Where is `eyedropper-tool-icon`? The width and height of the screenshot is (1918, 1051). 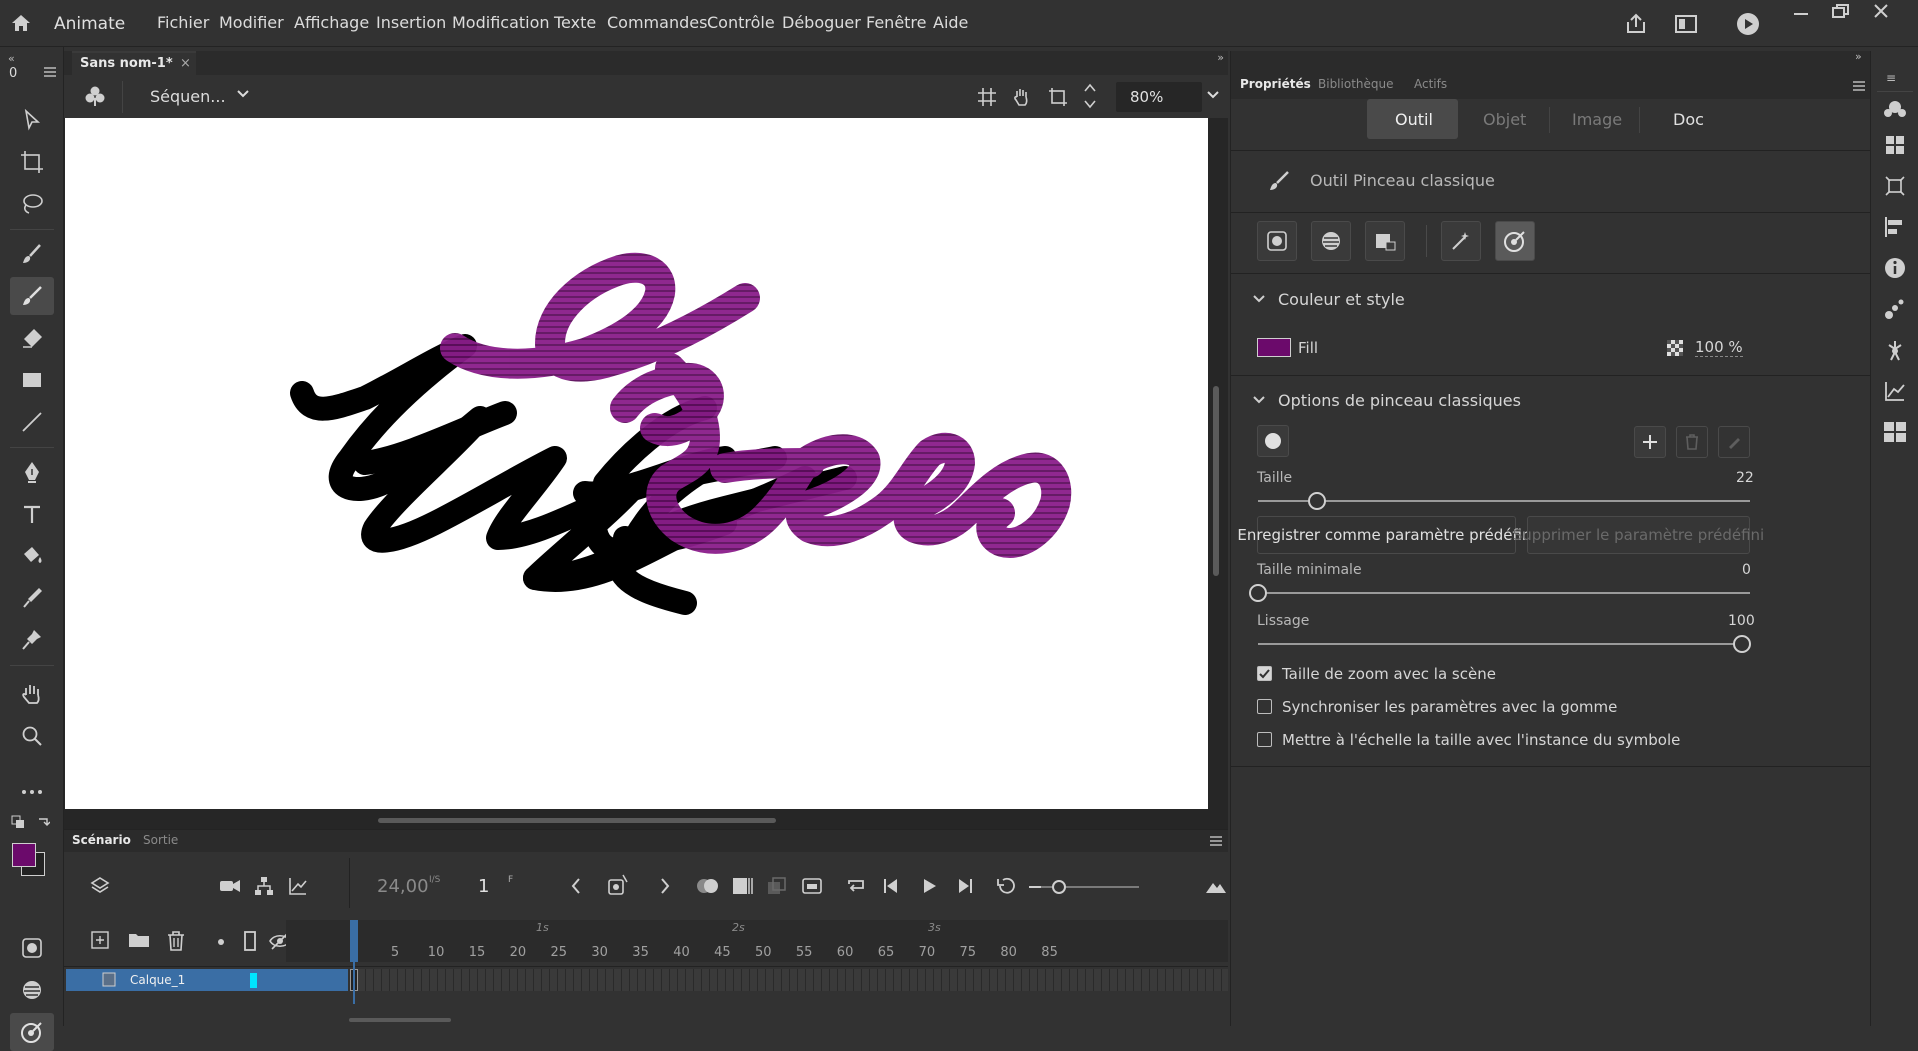 eyedropper-tool-icon is located at coordinates (32, 598).